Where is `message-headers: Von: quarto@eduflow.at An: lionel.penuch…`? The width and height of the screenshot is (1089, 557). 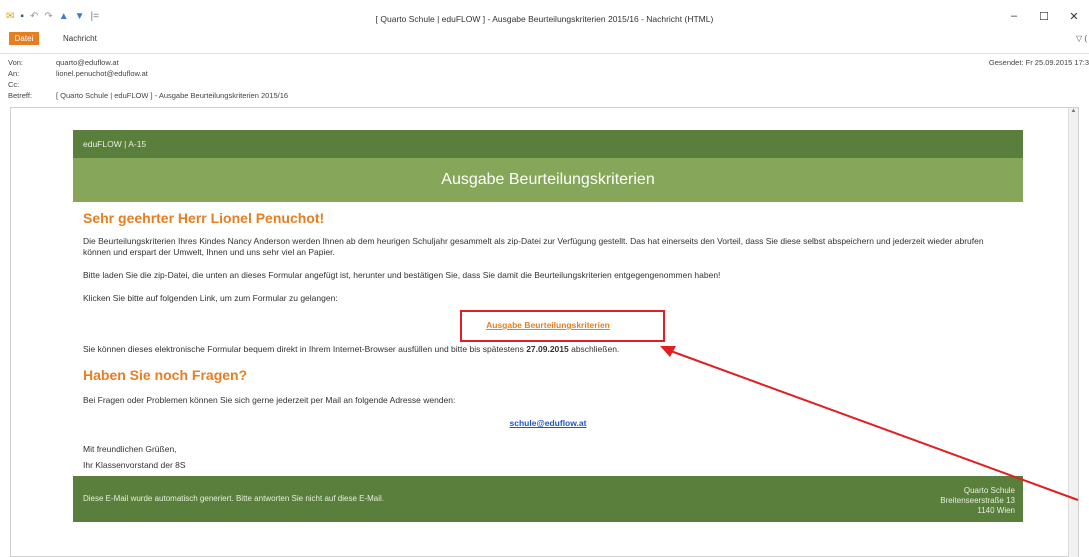 message-headers: Von: quarto@eduflow.at An: lionel.penuch… is located at coordinates (544, 79).